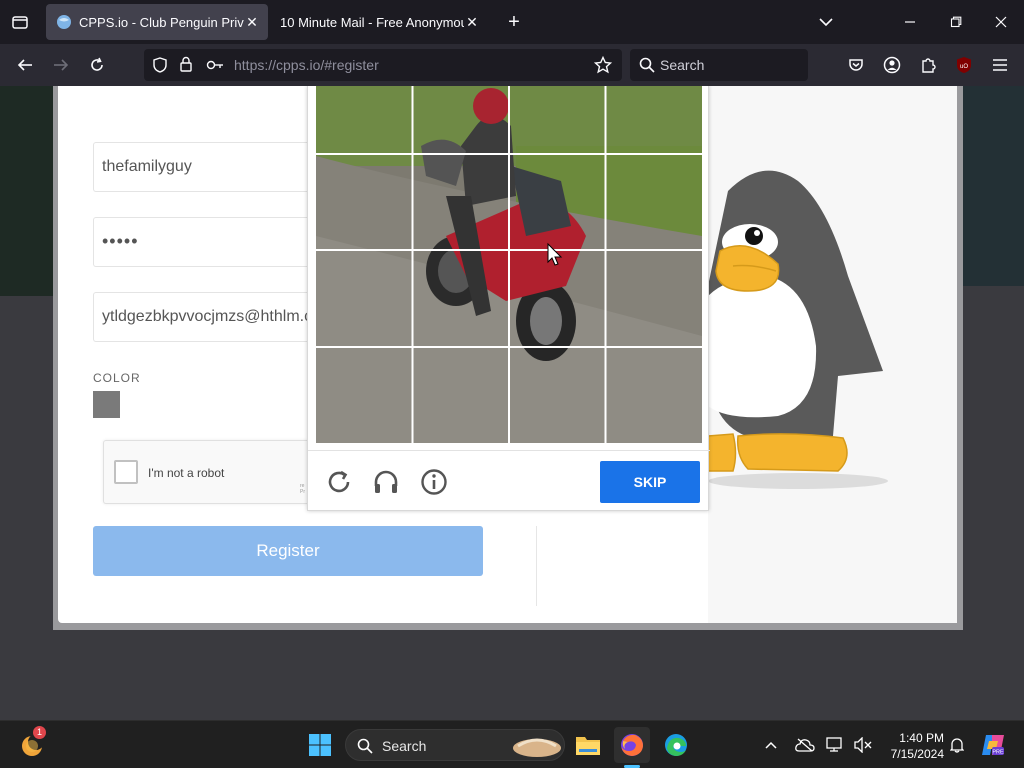 The height and width of the screenshot is (768, 1024). I want to click on forward-arrow-icon, so click(61, 65).